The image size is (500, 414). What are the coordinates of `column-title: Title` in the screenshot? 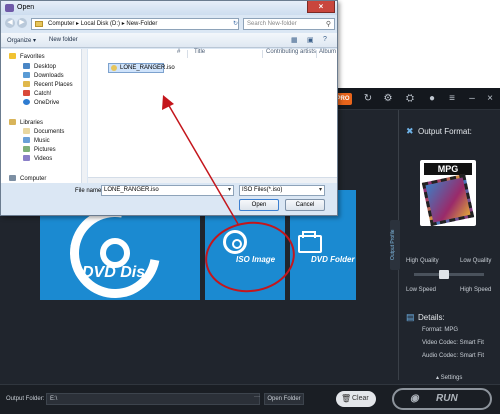 It's located at (199, 52).